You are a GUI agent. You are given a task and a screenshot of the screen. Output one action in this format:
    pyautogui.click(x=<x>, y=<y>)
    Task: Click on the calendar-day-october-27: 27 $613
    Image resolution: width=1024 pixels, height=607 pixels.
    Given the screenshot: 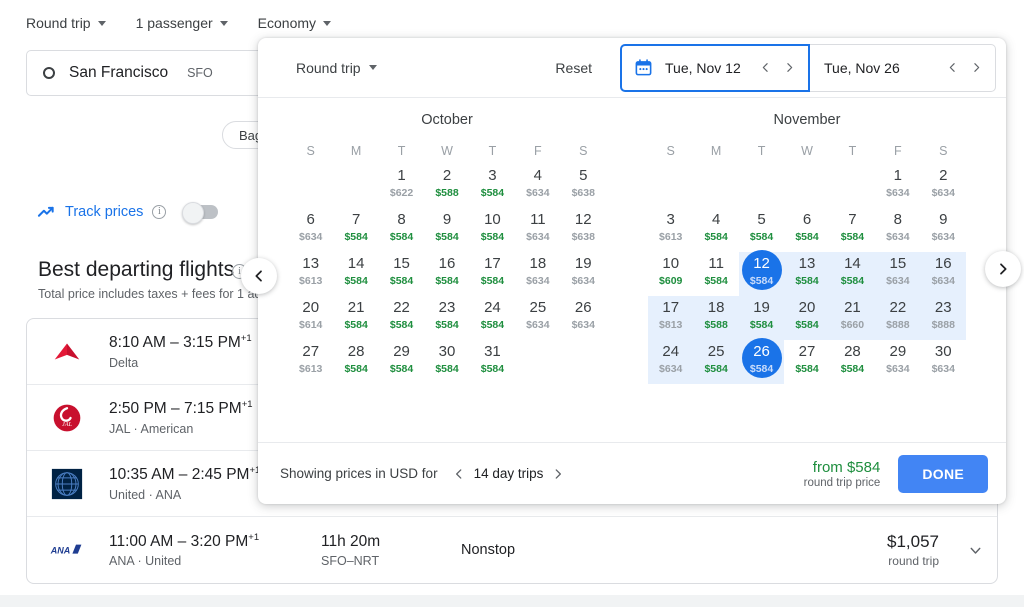 What is the action you would take?
    pyautogui.click(x=310, y=362)
    